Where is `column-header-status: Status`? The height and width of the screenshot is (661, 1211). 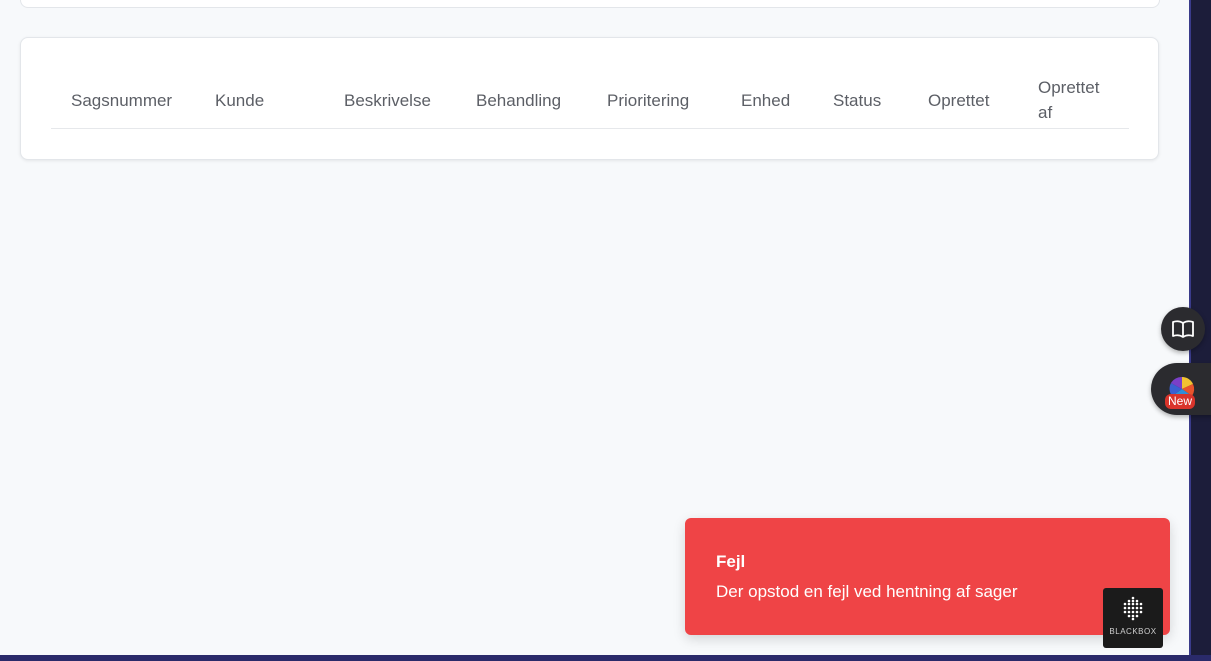 column-header-status: Status is located at coordinates (857, 100).